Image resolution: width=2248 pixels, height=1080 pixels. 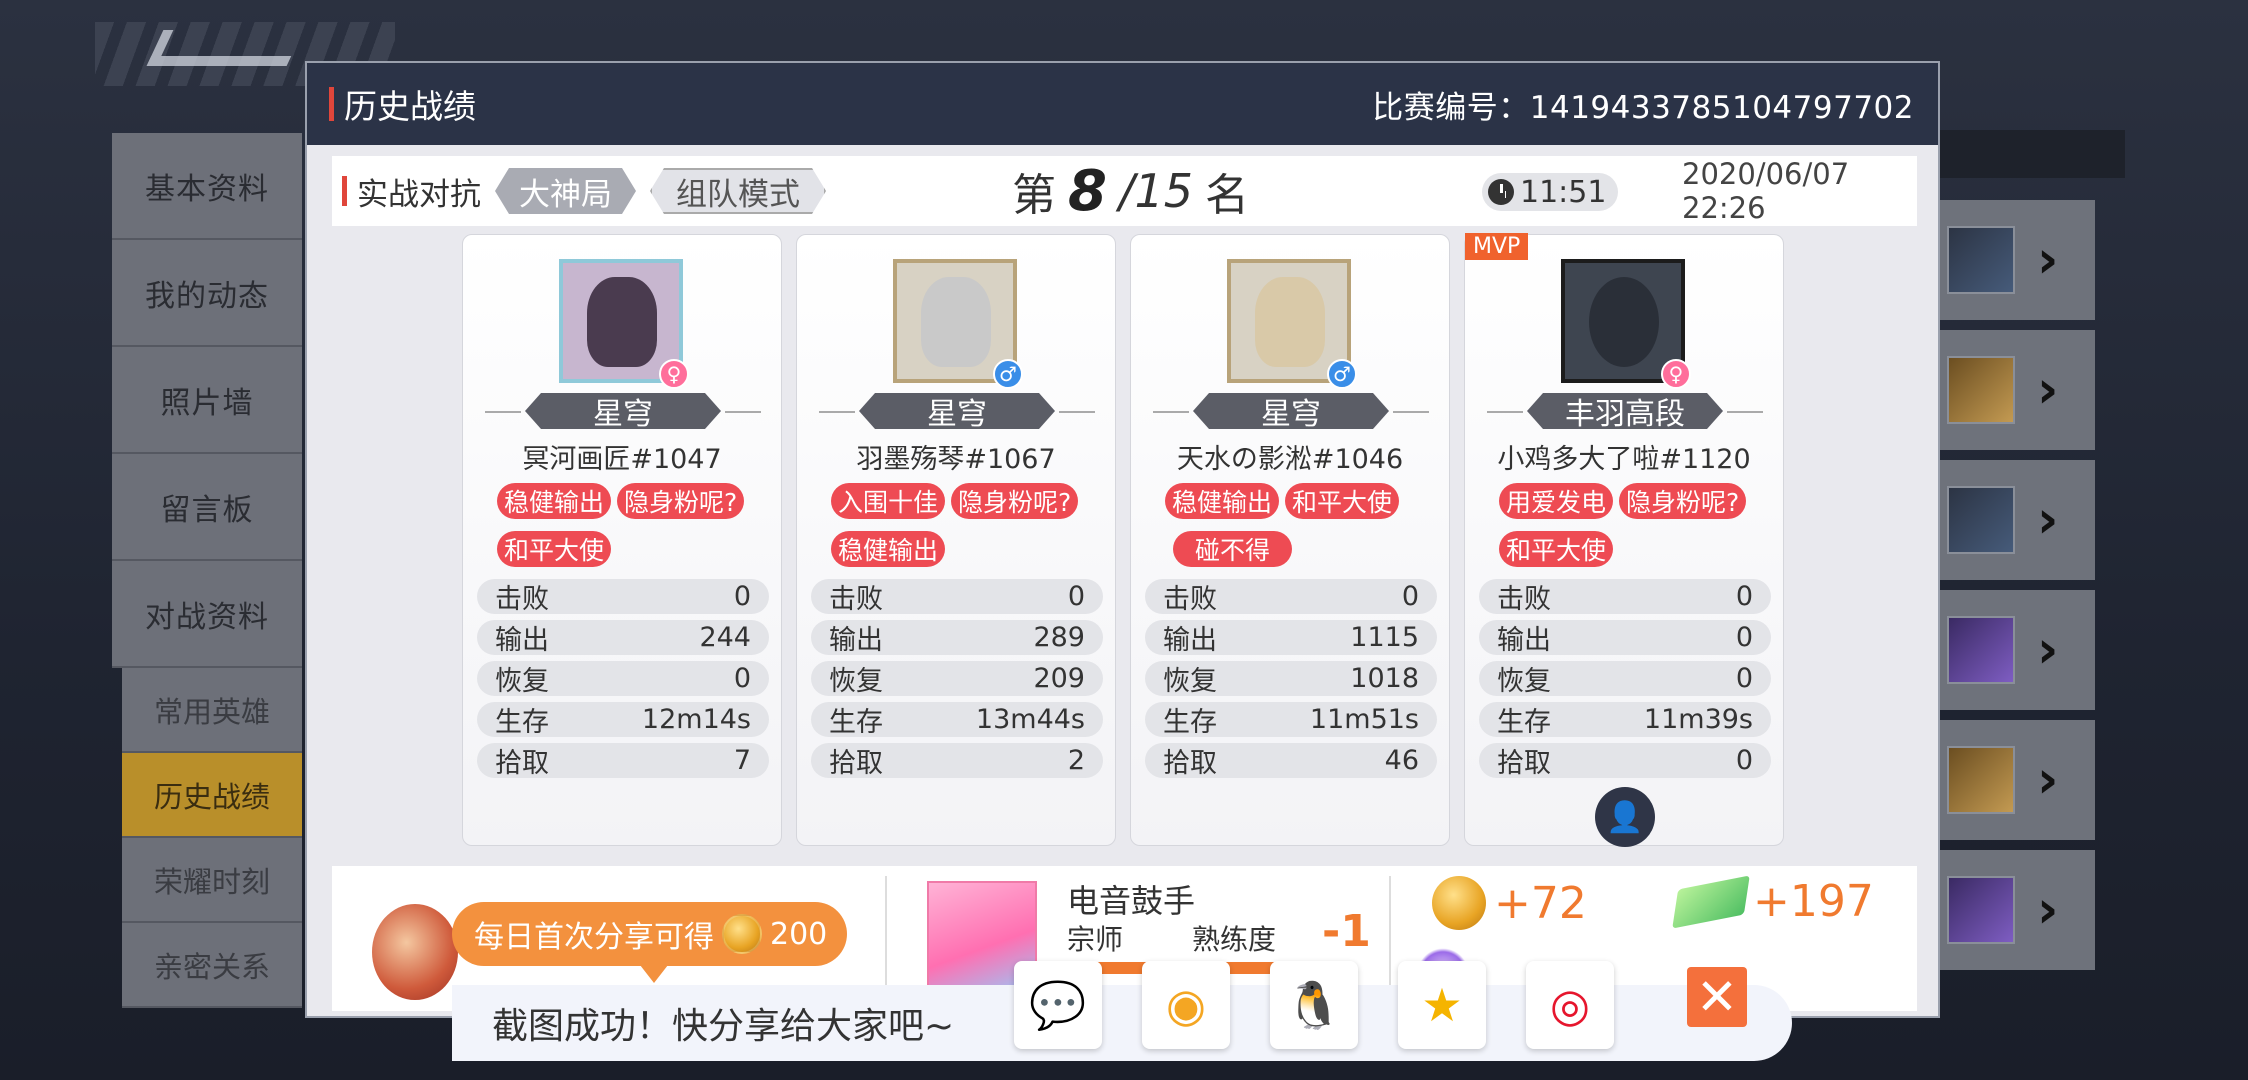 I want to click on stat-label: 恢复, so click(x=1524, y=681).